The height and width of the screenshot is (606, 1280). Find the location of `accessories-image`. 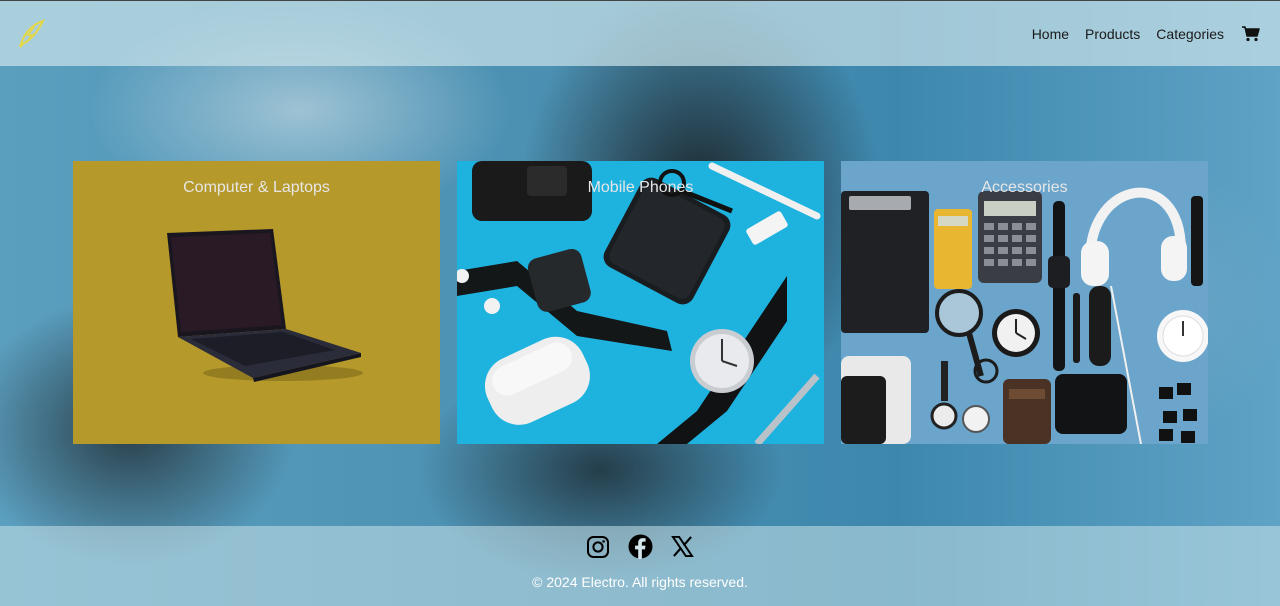

accessories-image is located at coordinates (1024, 302).